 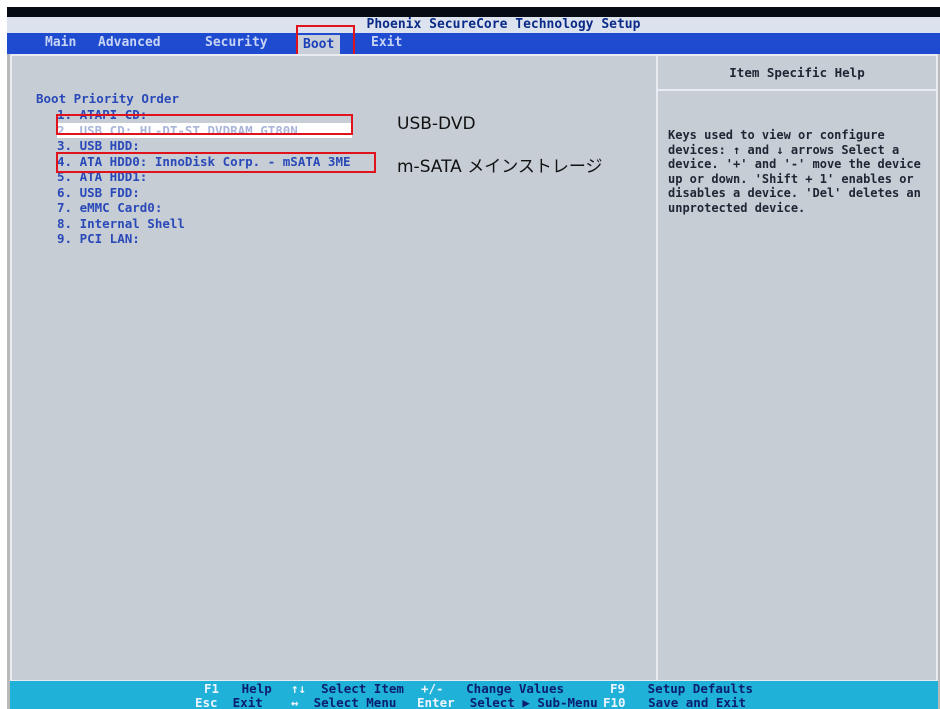 I want to click on footer-change-values: +/- Change Values, so click(x=492, y=688).